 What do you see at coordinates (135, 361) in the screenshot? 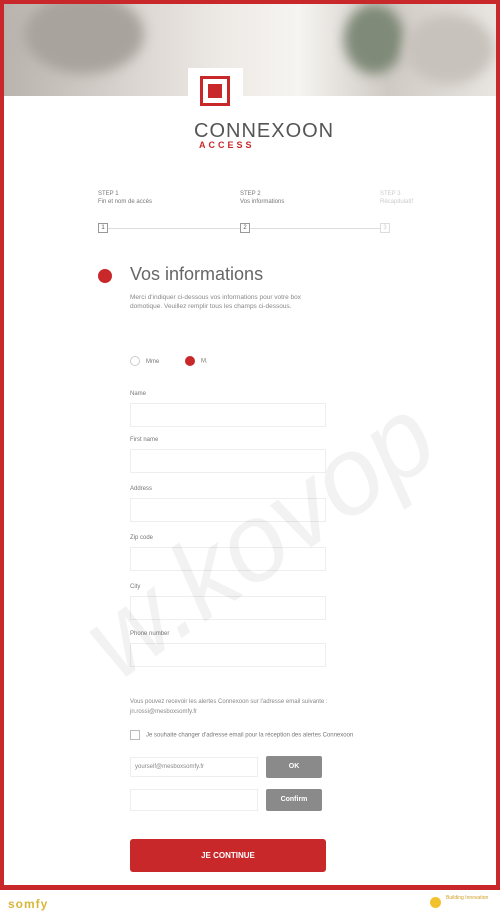
I see `radio-mme` at bounding box center [135, 361].